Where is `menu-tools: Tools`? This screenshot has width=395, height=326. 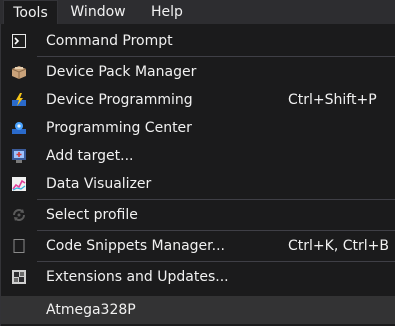 menu-tools: Tools is located at coordinates (30, 12).